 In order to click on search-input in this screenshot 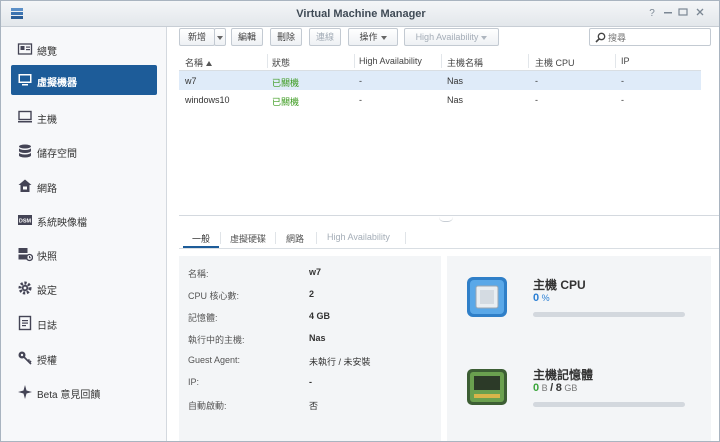, I will do `click(657, 37)`.